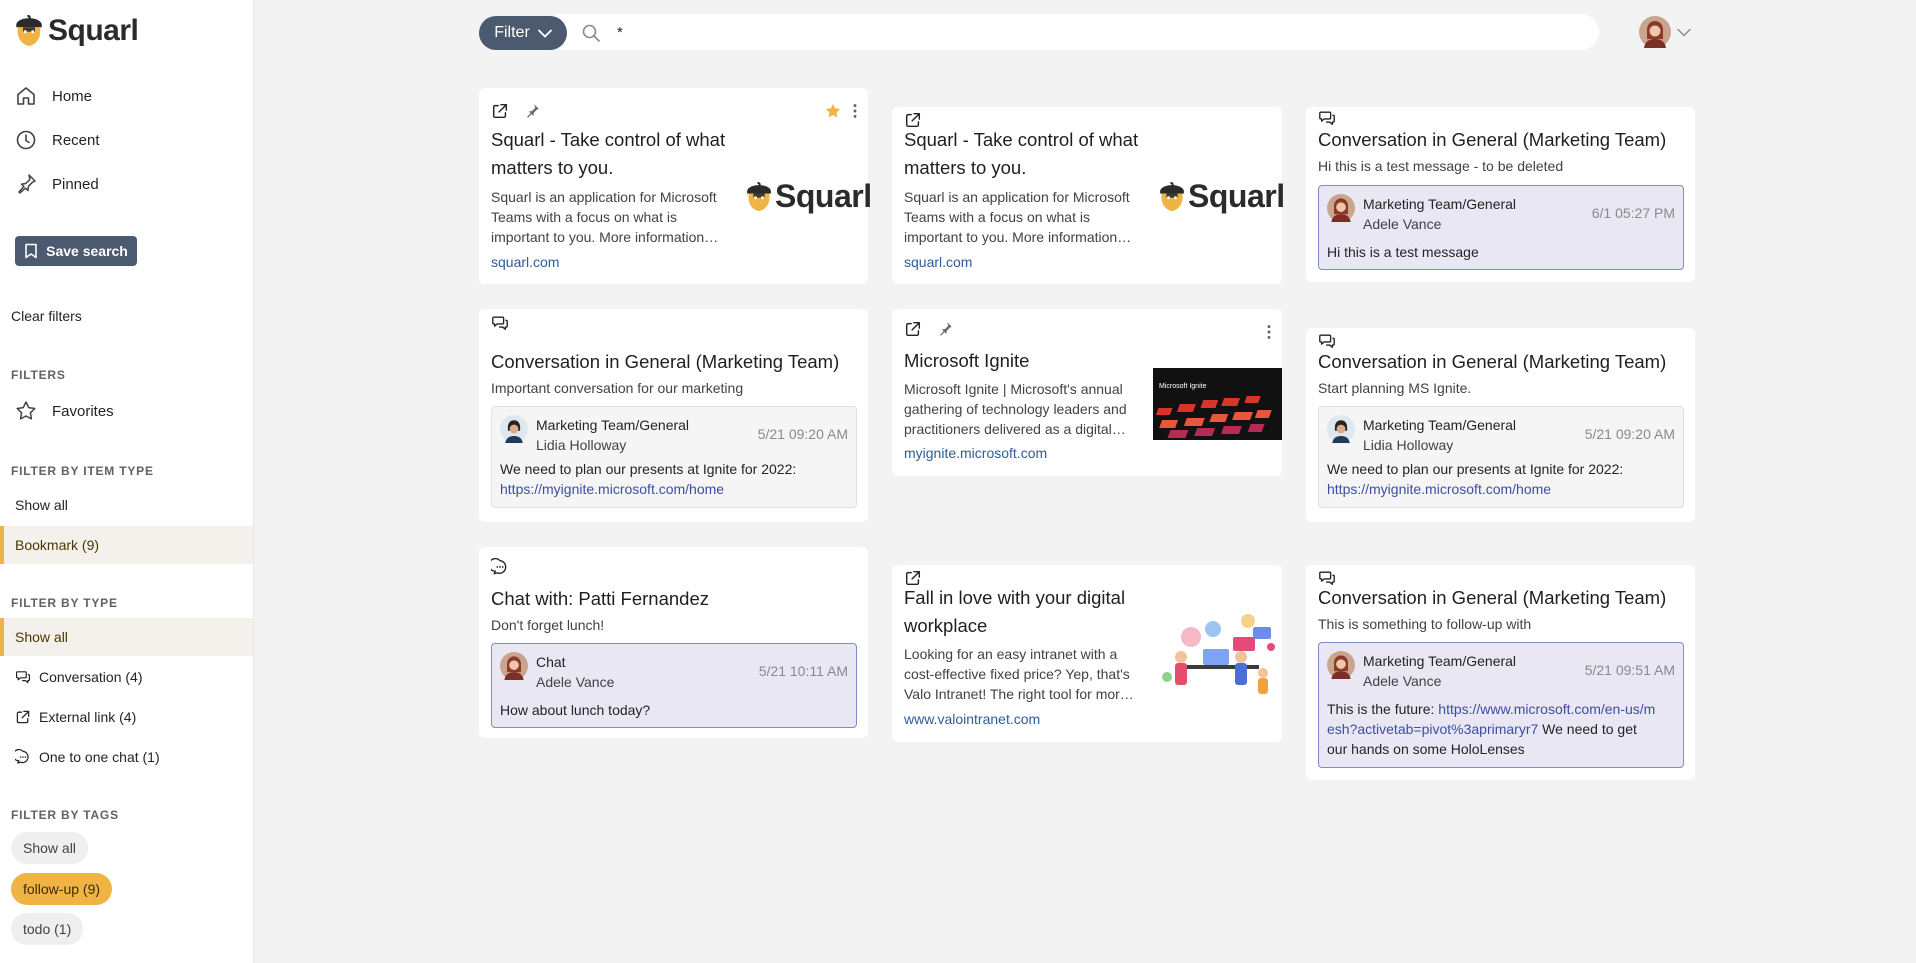 This screenshot has height=963, width=1916. What do you see at coordinates (76, 31) in the screenshot?
I see `app-logo: Squarl` at bounding box center [76, 31].